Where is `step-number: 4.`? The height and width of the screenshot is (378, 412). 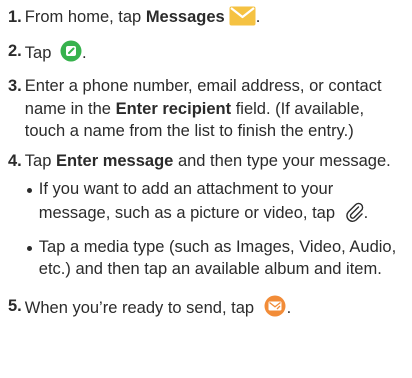 step-number: 4. is located at coordinates (15, 160).